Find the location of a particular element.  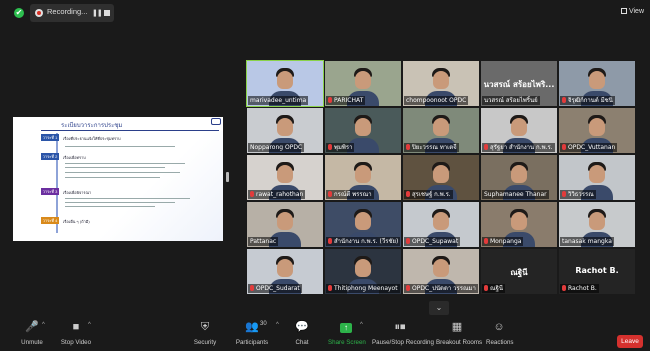

agenda-step-1: วาระที่ 1 is located at coordinates (50, 137).